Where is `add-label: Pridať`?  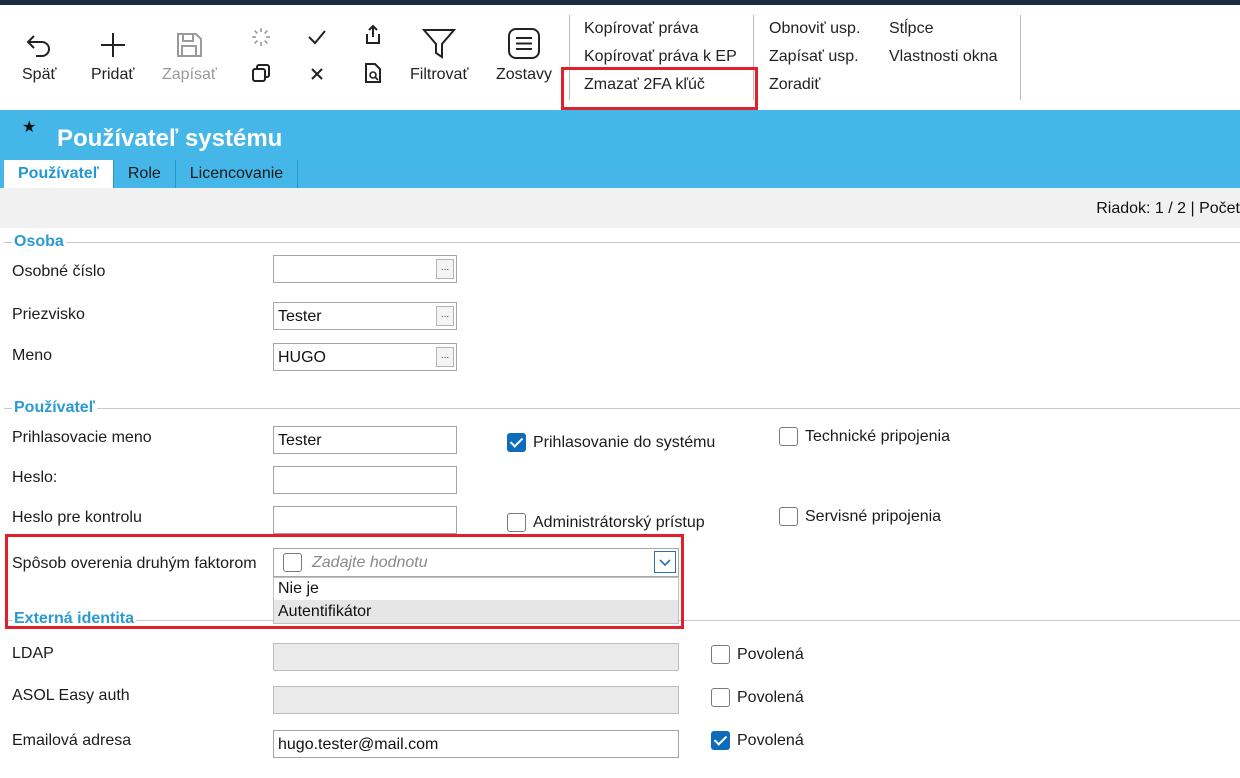
add-label: Pridať is located at coordinates (113, 74).